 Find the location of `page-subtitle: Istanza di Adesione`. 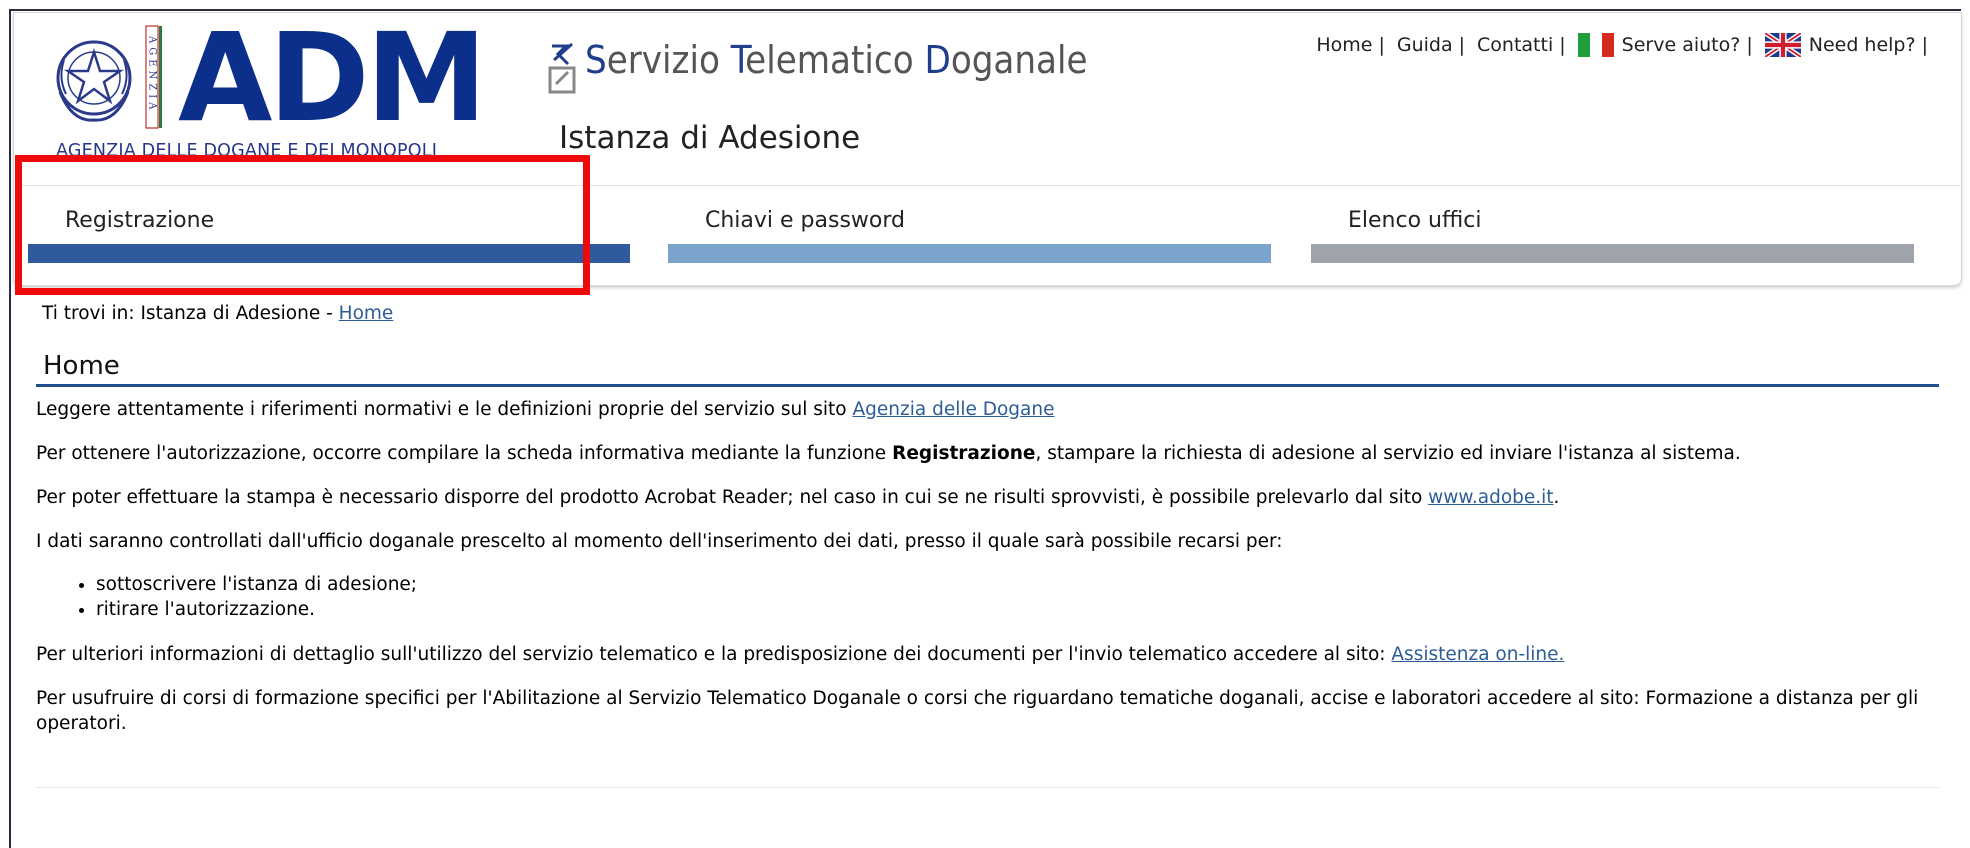

page-subtitle: Istanza di Adesione is located at coordinates (710, 138).